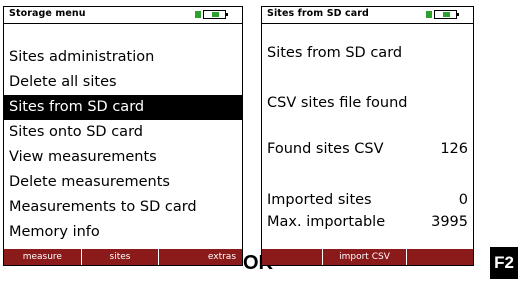 This screenshot has width=521, height=289. Describe the element at coordinates (123, 232) in the screenshot. I see `menu-item-memory-info: Memory info` at that location.